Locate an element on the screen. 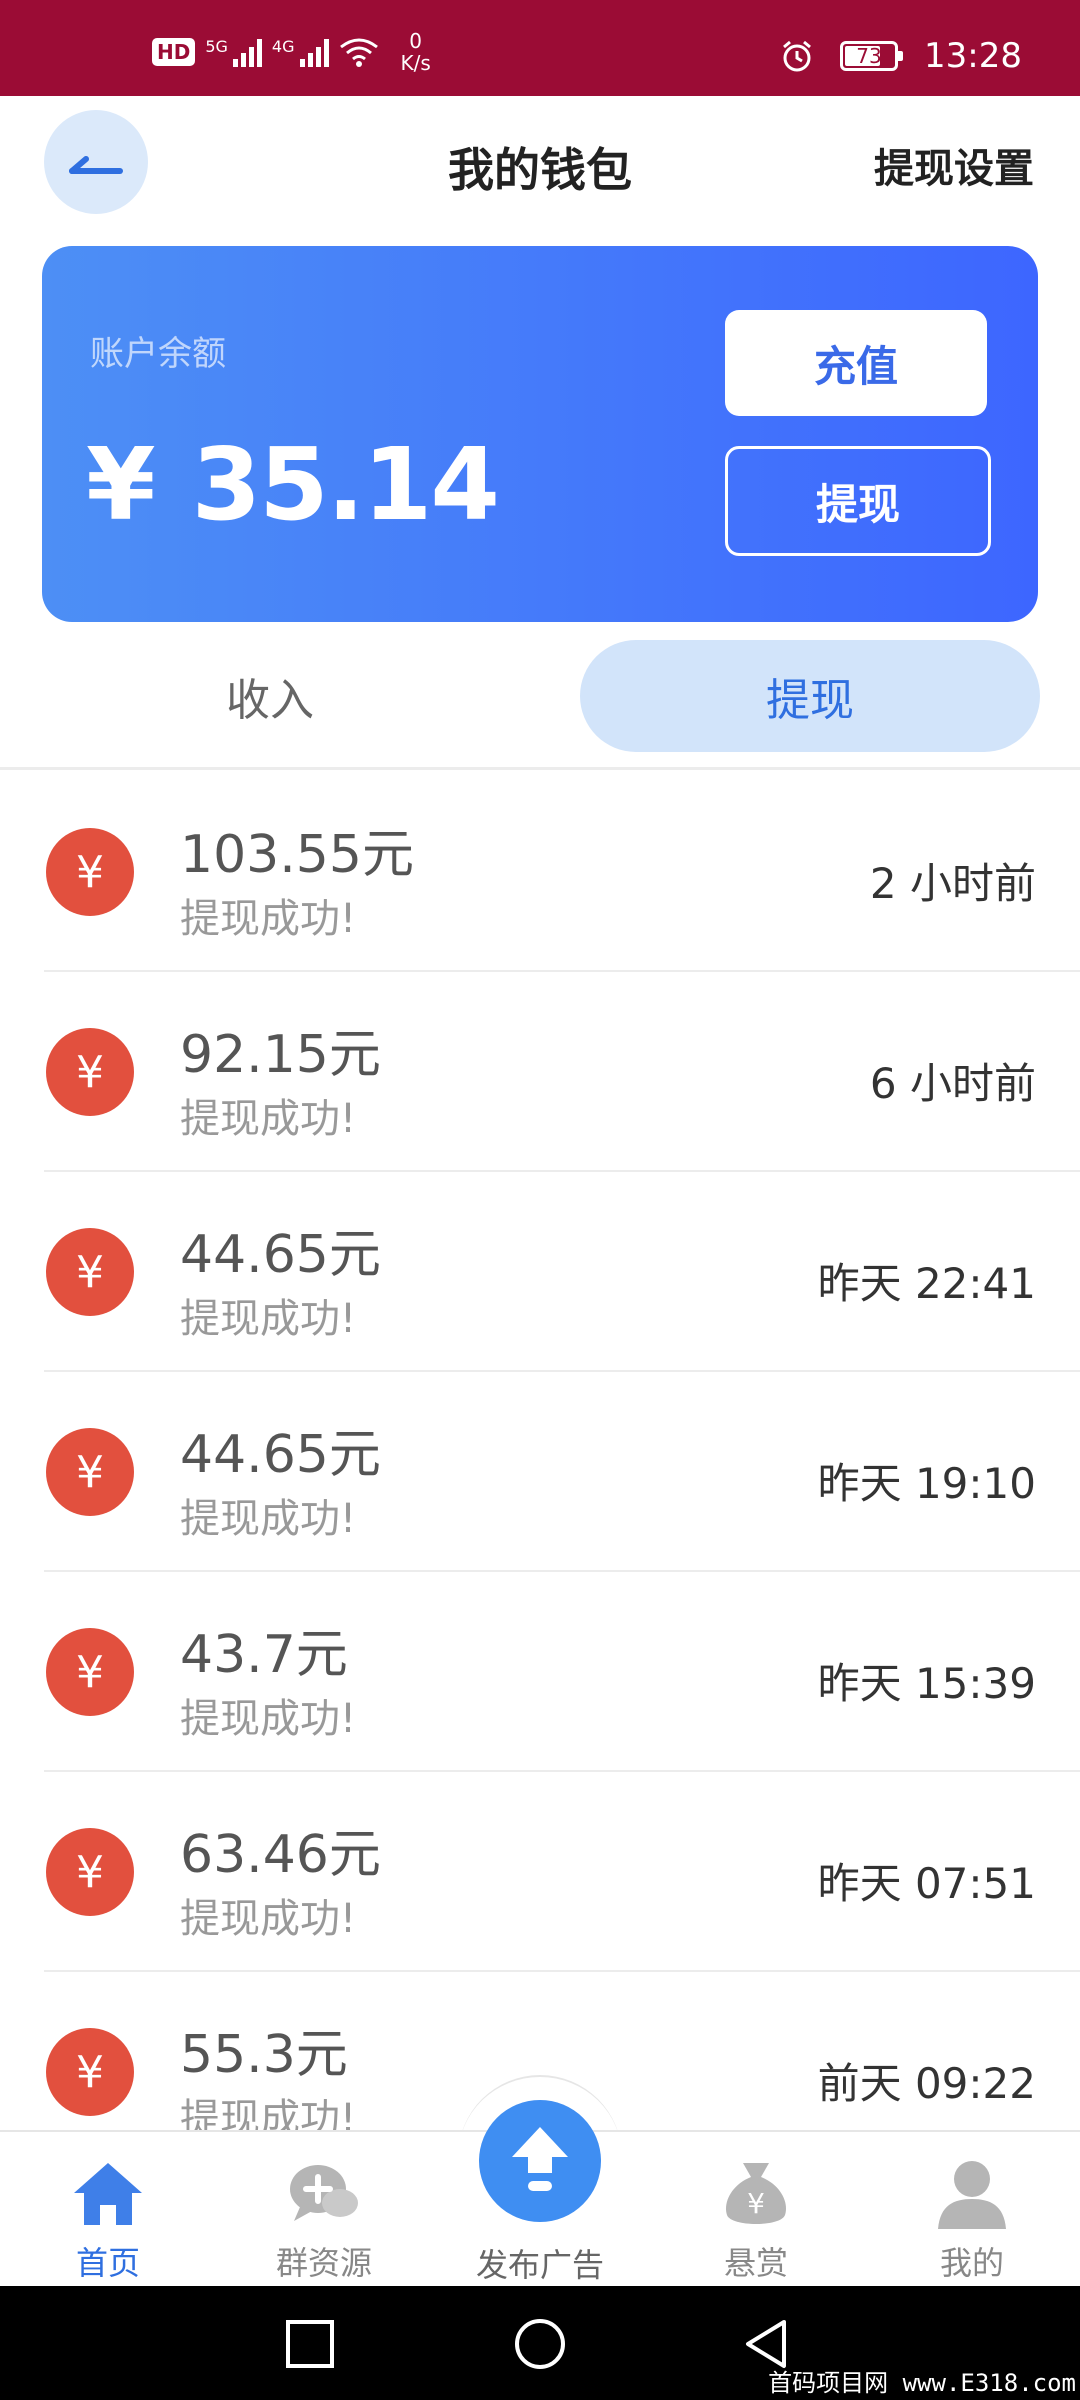  header: 我的钱包 提现设置 is located at coordinates (540, 171).